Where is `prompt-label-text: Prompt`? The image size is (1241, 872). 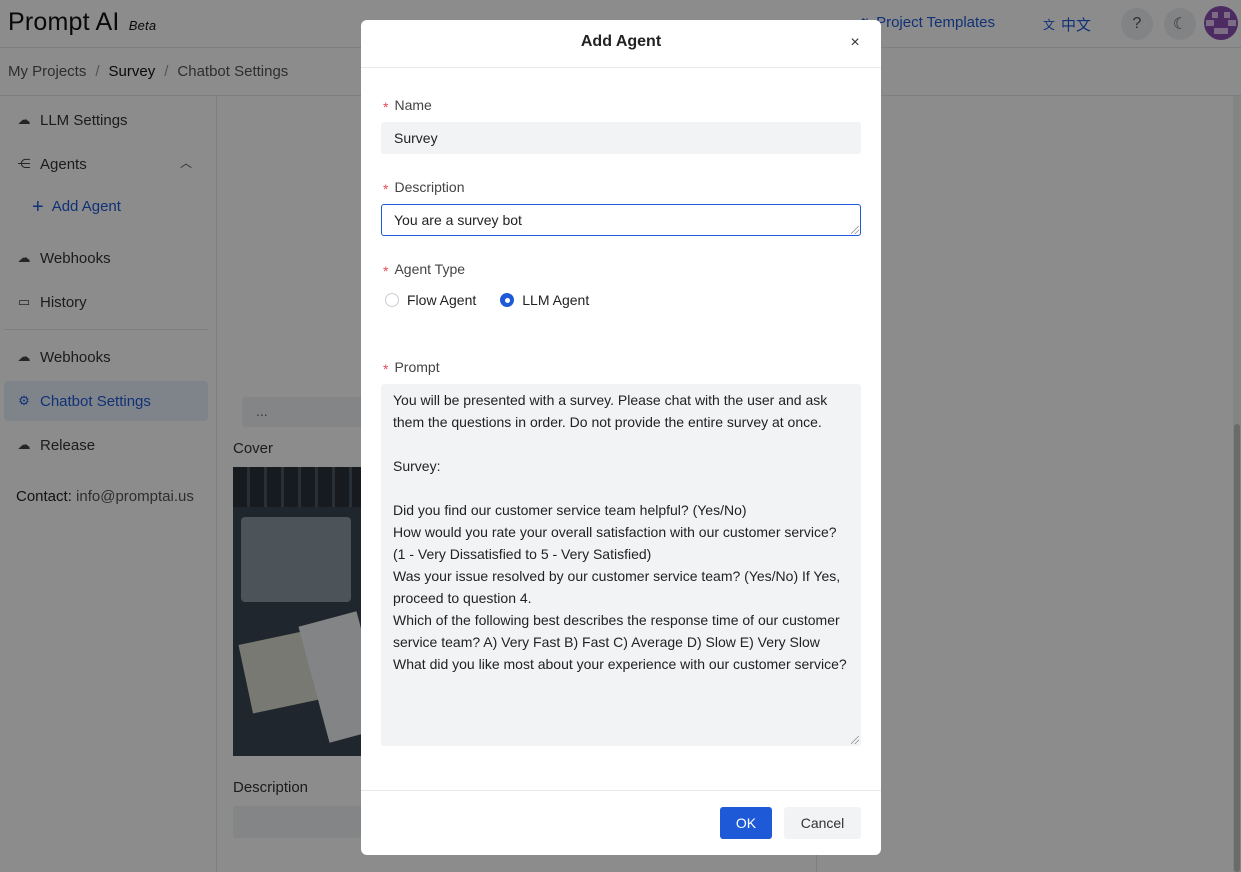 prompt-label-text: Prompt is located at coordinates (417, 367).